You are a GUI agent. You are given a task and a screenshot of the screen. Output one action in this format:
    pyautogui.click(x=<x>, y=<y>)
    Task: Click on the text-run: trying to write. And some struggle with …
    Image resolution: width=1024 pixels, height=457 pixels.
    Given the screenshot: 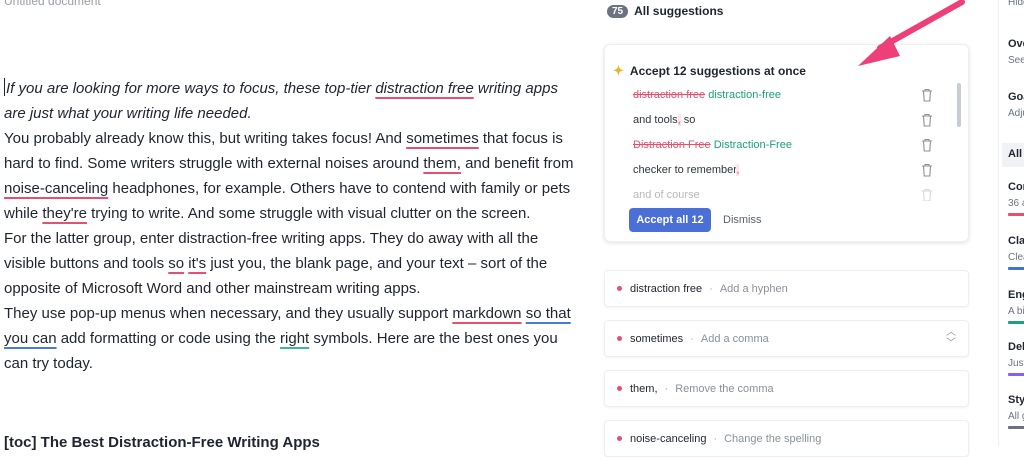 What is the action you would take?
    pyautogui.click(x=308, y=213)
    